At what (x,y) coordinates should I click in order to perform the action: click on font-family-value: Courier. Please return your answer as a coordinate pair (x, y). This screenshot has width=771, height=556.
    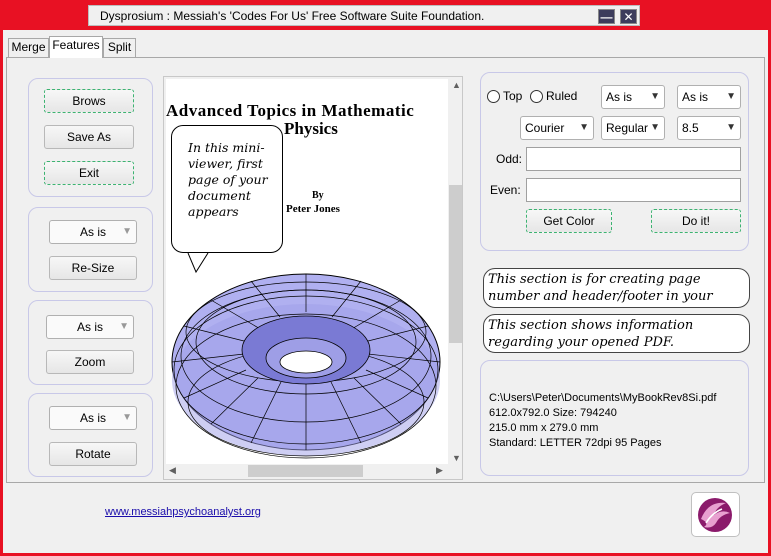
    Looking at the image, I should click on (545, 128).